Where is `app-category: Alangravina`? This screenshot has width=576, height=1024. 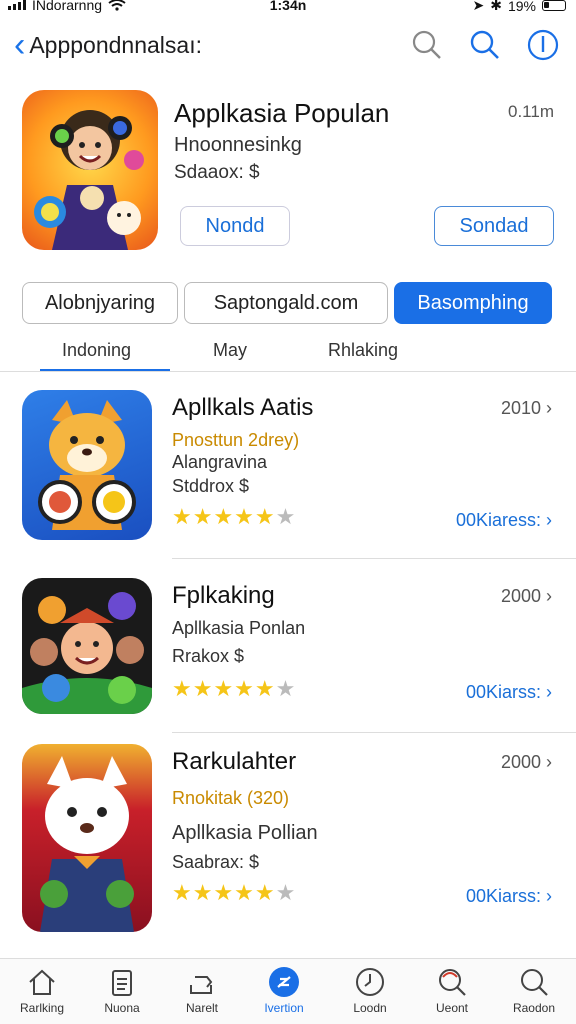
app-category: Alangravina is located at coordinates (220, 462).